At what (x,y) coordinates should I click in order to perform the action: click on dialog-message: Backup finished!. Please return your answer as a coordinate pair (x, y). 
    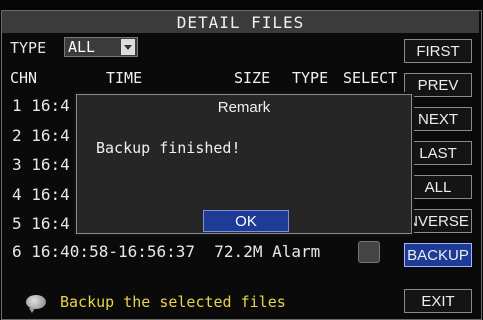
    Looking at the image, I should click on (168, 148).